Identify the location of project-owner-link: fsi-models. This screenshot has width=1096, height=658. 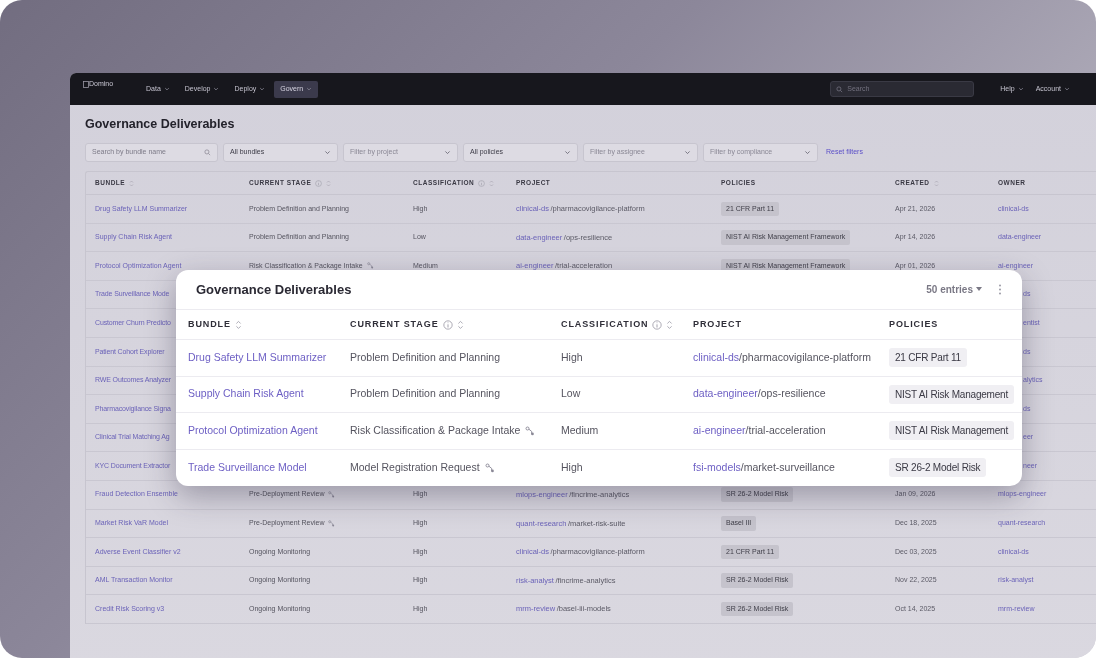
(717, 467).